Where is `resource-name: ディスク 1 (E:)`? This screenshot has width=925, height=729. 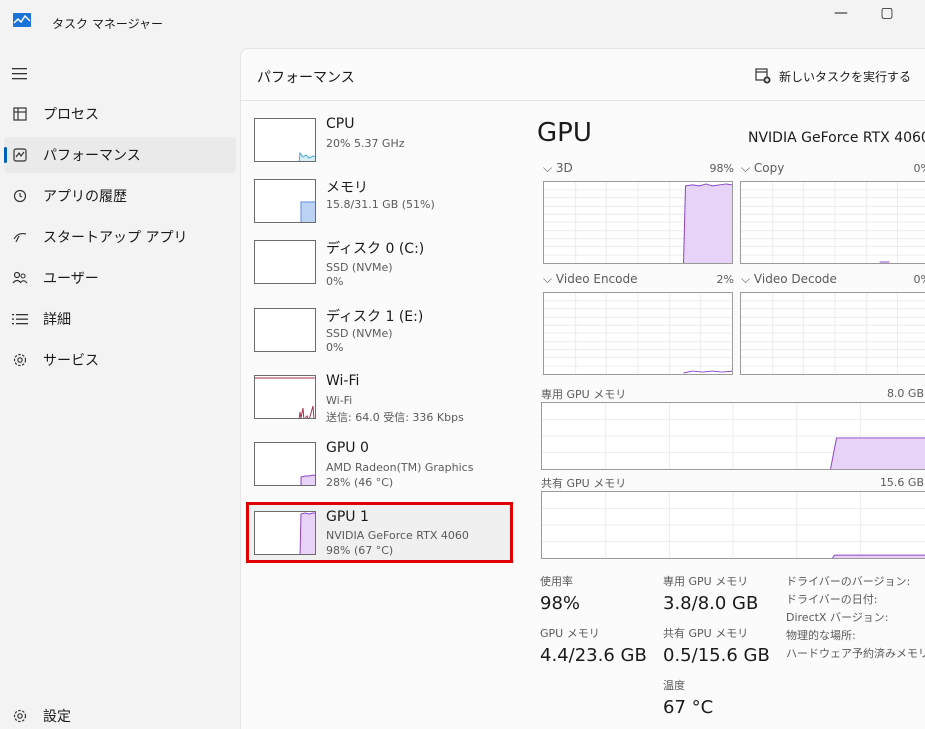 resource-name: ディスク 1 (E:) is located at coordinates (375, 317).